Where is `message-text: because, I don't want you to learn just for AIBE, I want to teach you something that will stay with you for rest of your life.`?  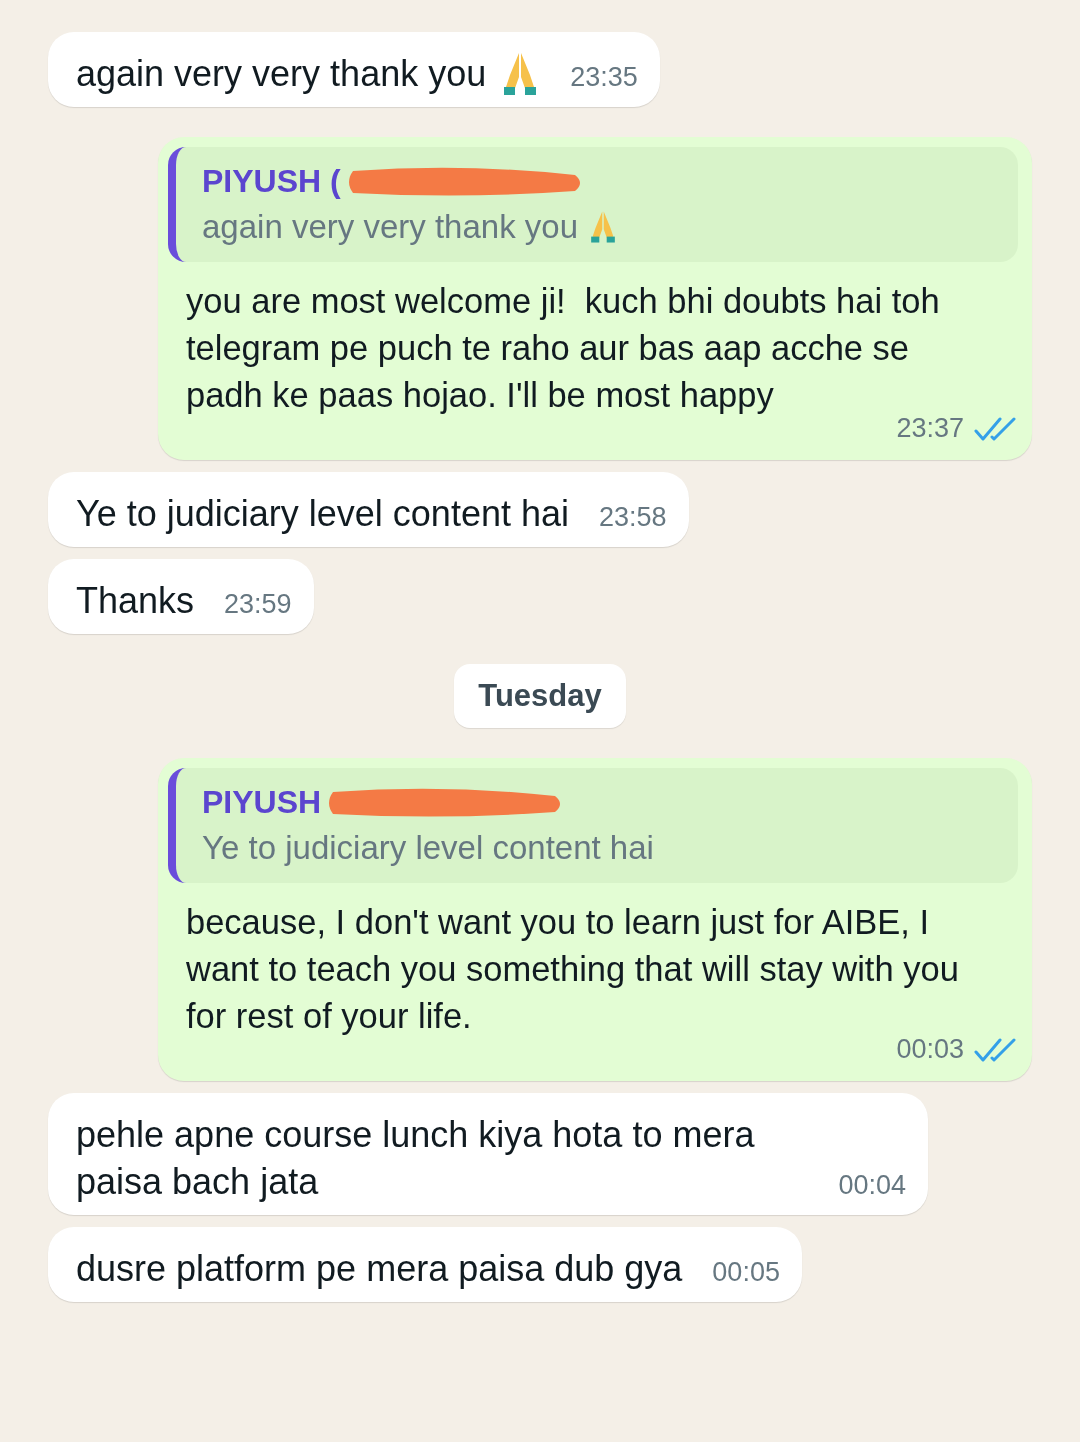 message-text: because, I don't want you to learn just for AIBE, I want to teach you something that will stay with you for rest of your life. is located at coordinates (573, 969).